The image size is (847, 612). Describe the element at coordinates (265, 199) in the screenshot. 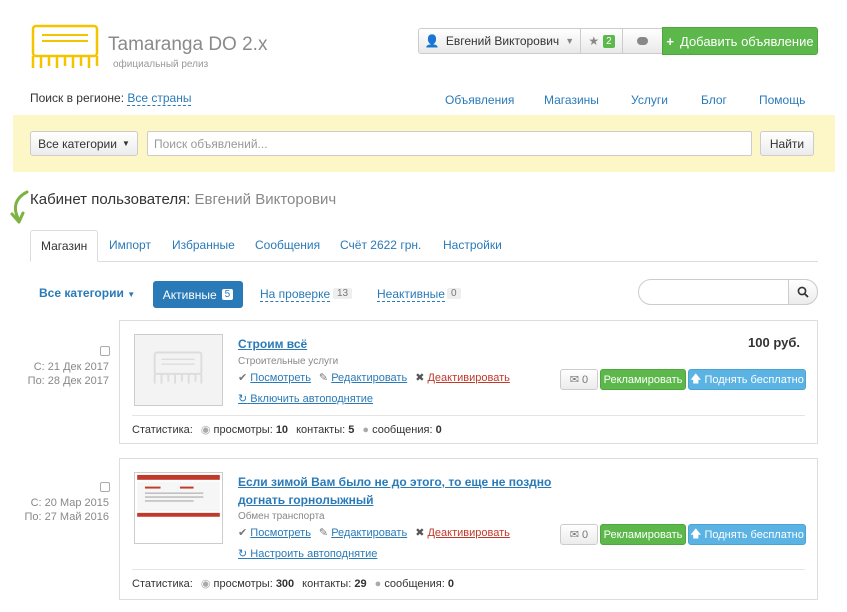

I see `page-title-user: Евгений Викторович` at that location.